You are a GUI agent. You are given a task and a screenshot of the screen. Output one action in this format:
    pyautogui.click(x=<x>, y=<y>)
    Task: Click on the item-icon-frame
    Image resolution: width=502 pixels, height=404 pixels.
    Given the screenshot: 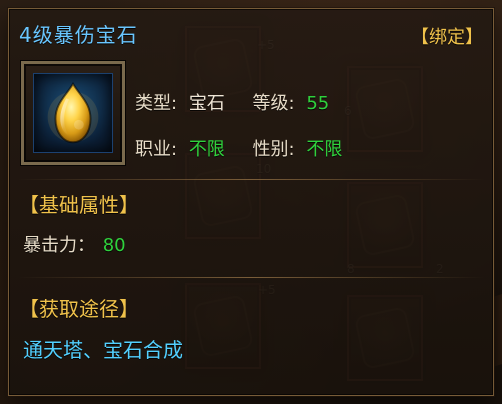 What is the action you would take?
    pyautogui.click(x=73, y=113)
    